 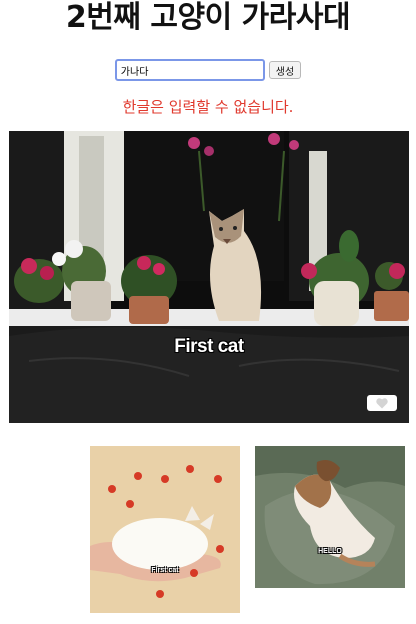 What do you see at coordinates (330, 551) in the screenshot?
I see `thumb-caption: HELLO` at bounding box center [330, 551].